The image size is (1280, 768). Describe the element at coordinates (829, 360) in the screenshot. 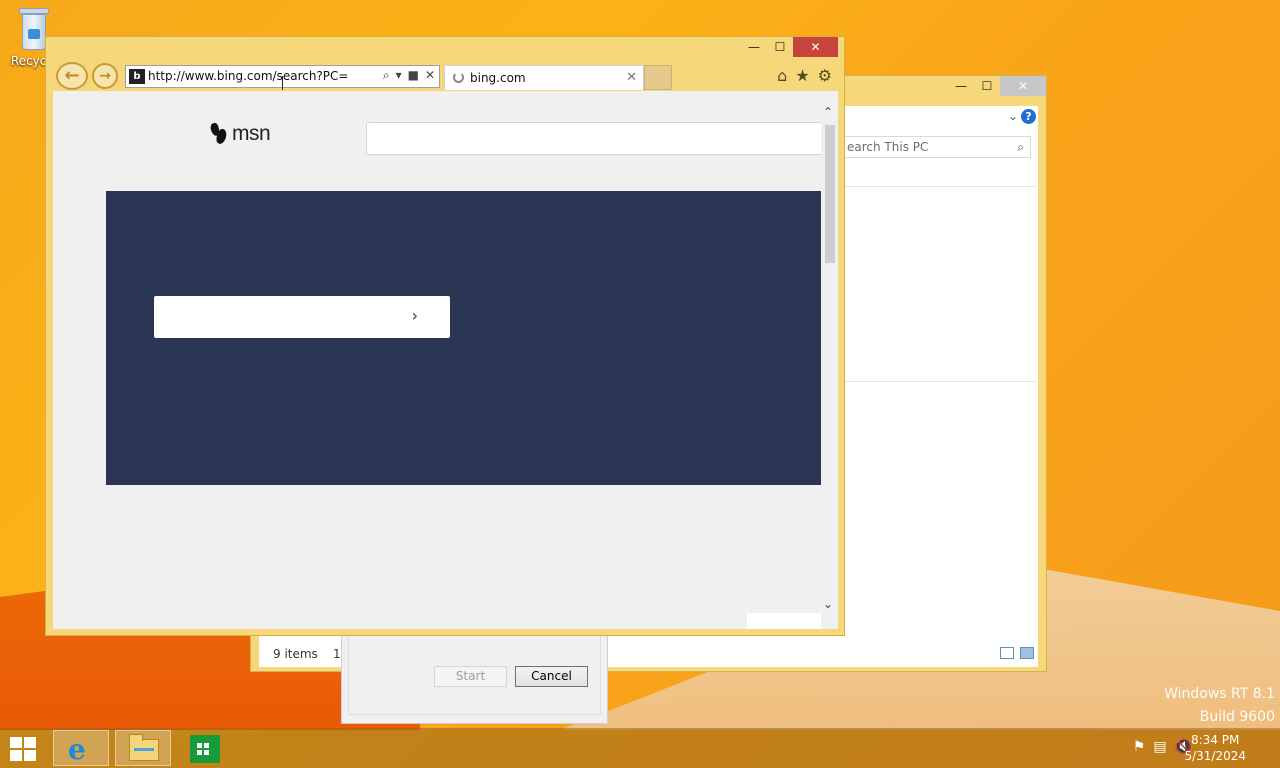

I see `vertical-scrollbar: ⌃ ⌄` at that location.